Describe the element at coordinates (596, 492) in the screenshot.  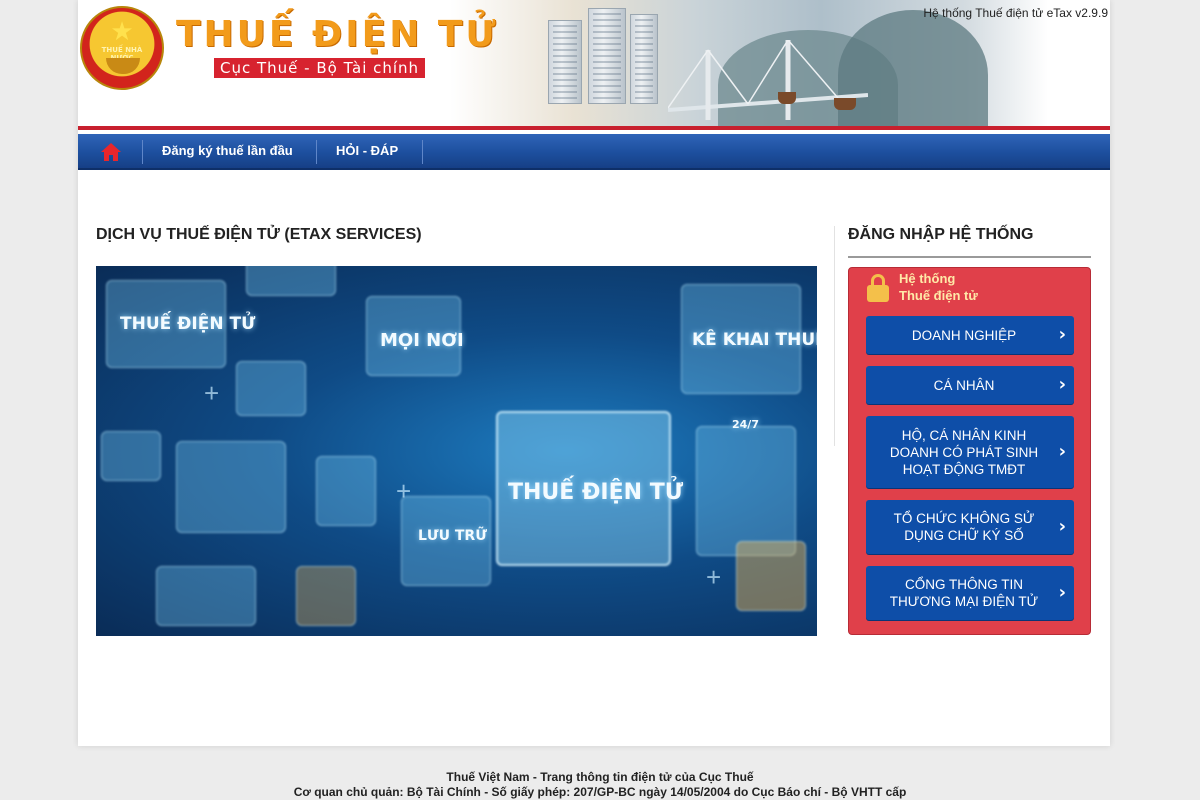
I see `hero-label-main: THUẾ ĐIỆN TỬ` at that location.